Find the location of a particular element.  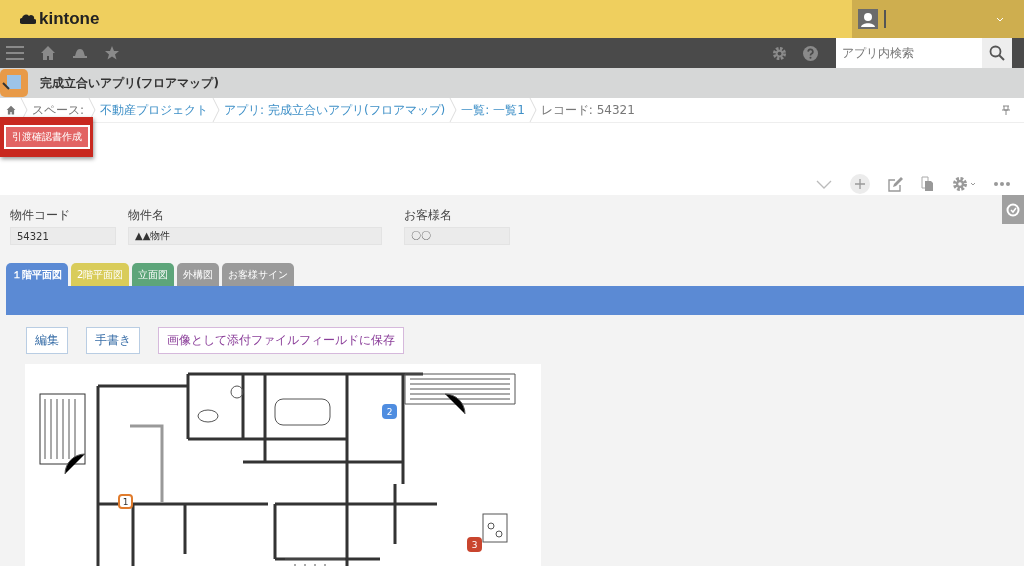

logo-text: kintone is located at coordinates (69, 19).